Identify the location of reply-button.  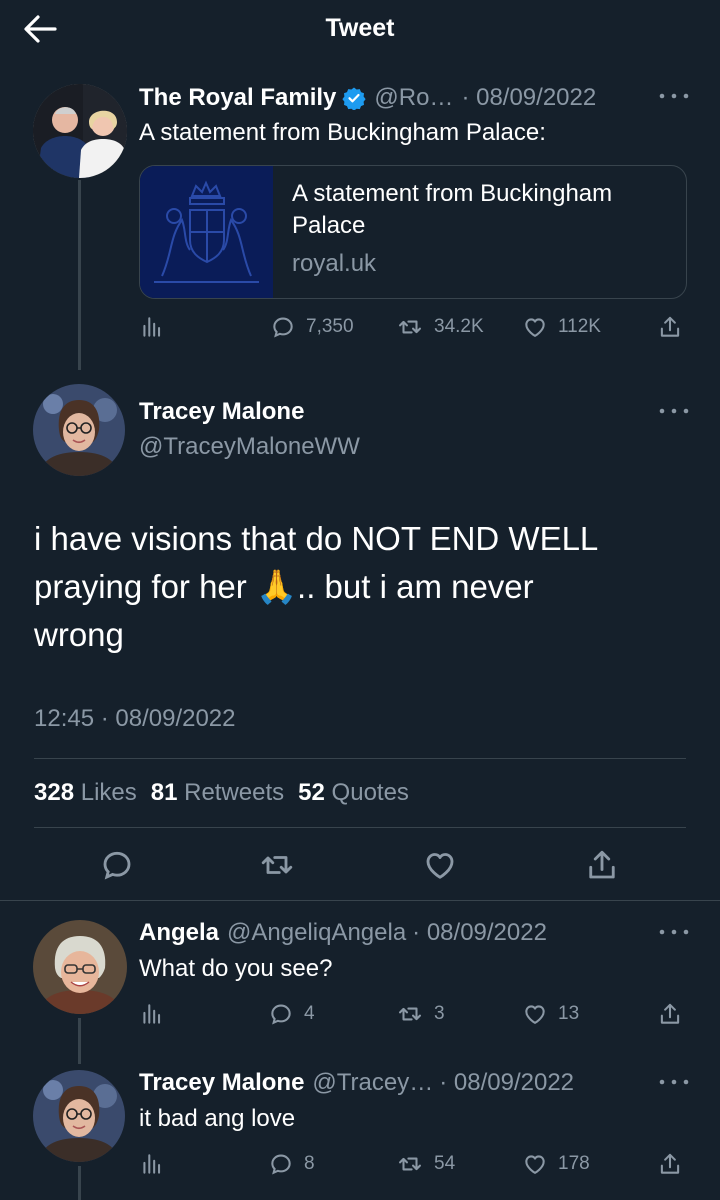
(117, 865).